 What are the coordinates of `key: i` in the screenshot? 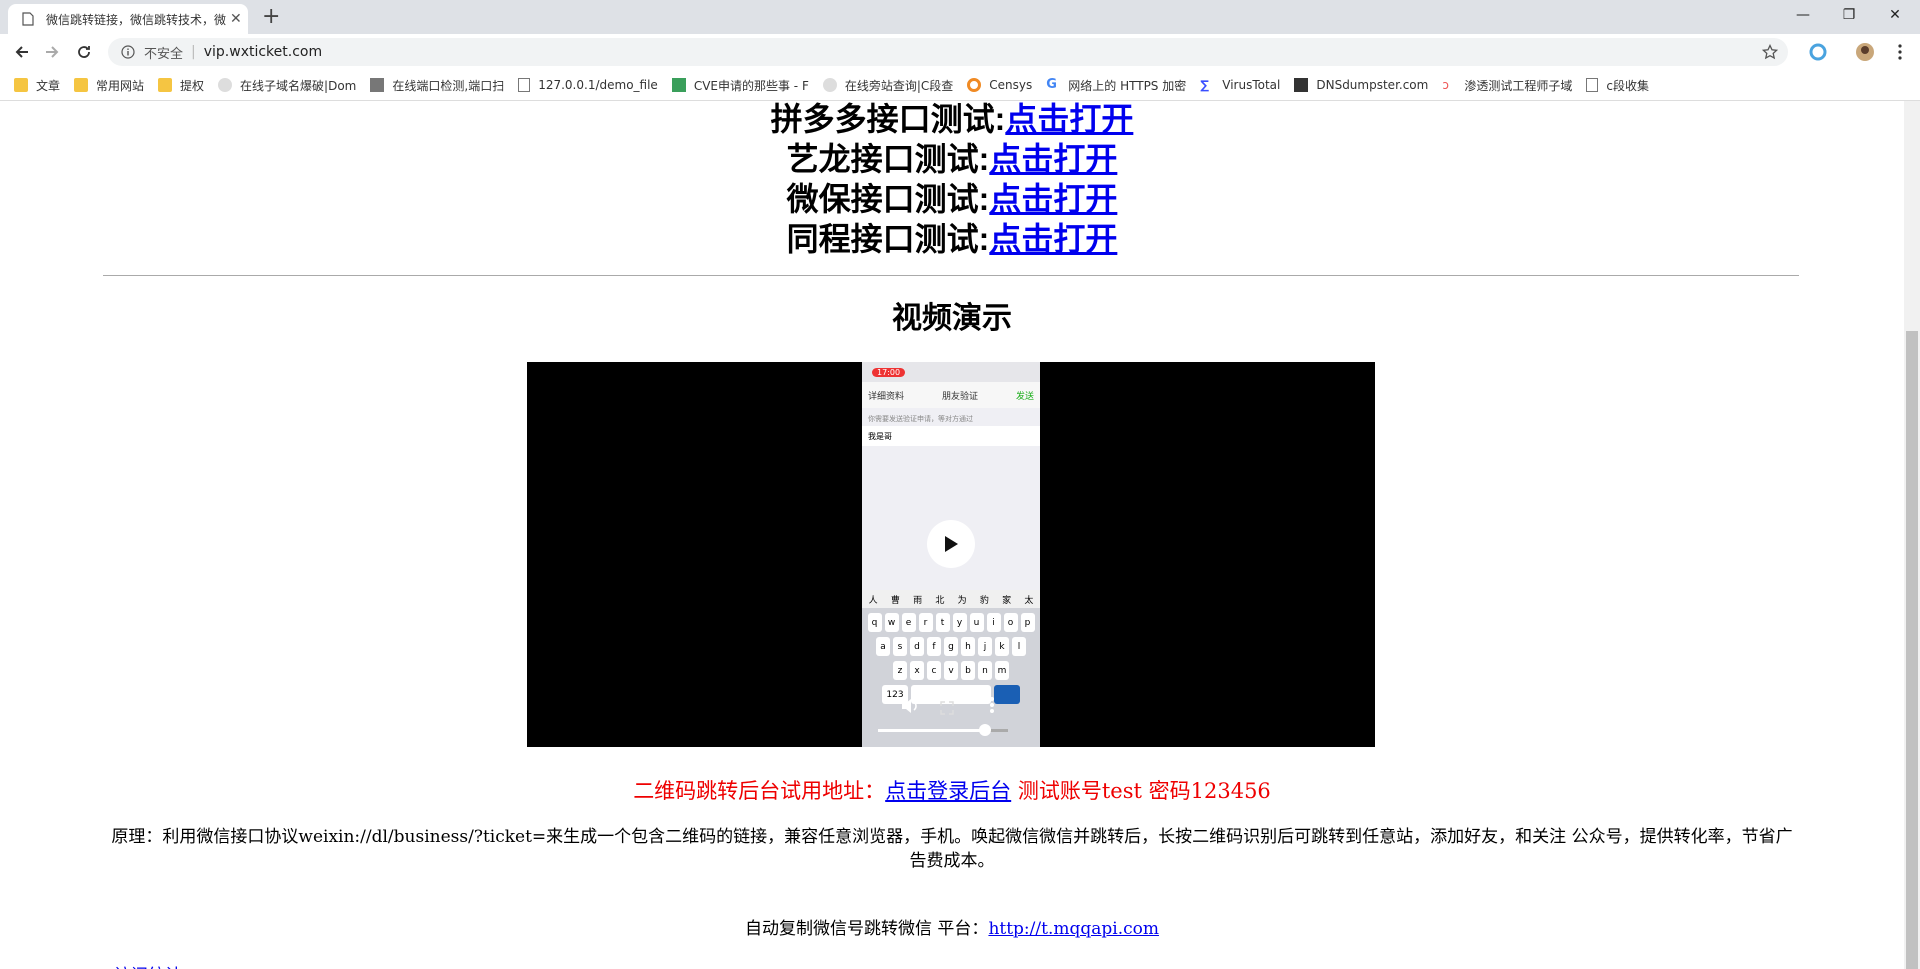 It's located at (993, 622).